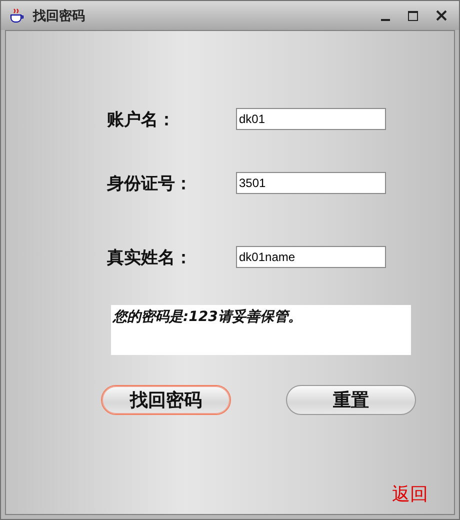 The height and width of the screenshot is (520, 460). Describe the element at coordinates (261, 330) in the screenshot. I see `message-box: 您的密码是:123请妥善保管。` at that location.